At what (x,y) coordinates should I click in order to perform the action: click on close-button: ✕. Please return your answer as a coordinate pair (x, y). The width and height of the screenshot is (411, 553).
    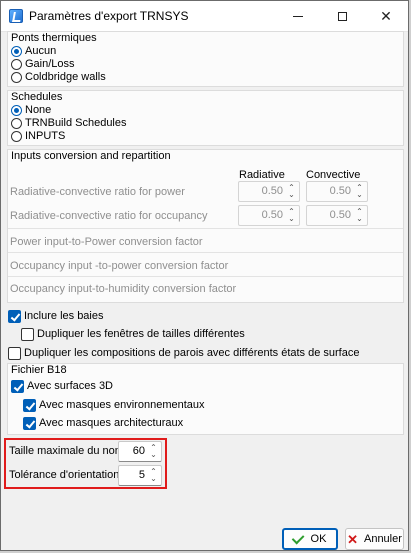
    Looking at the image, I should click on (386, 16).